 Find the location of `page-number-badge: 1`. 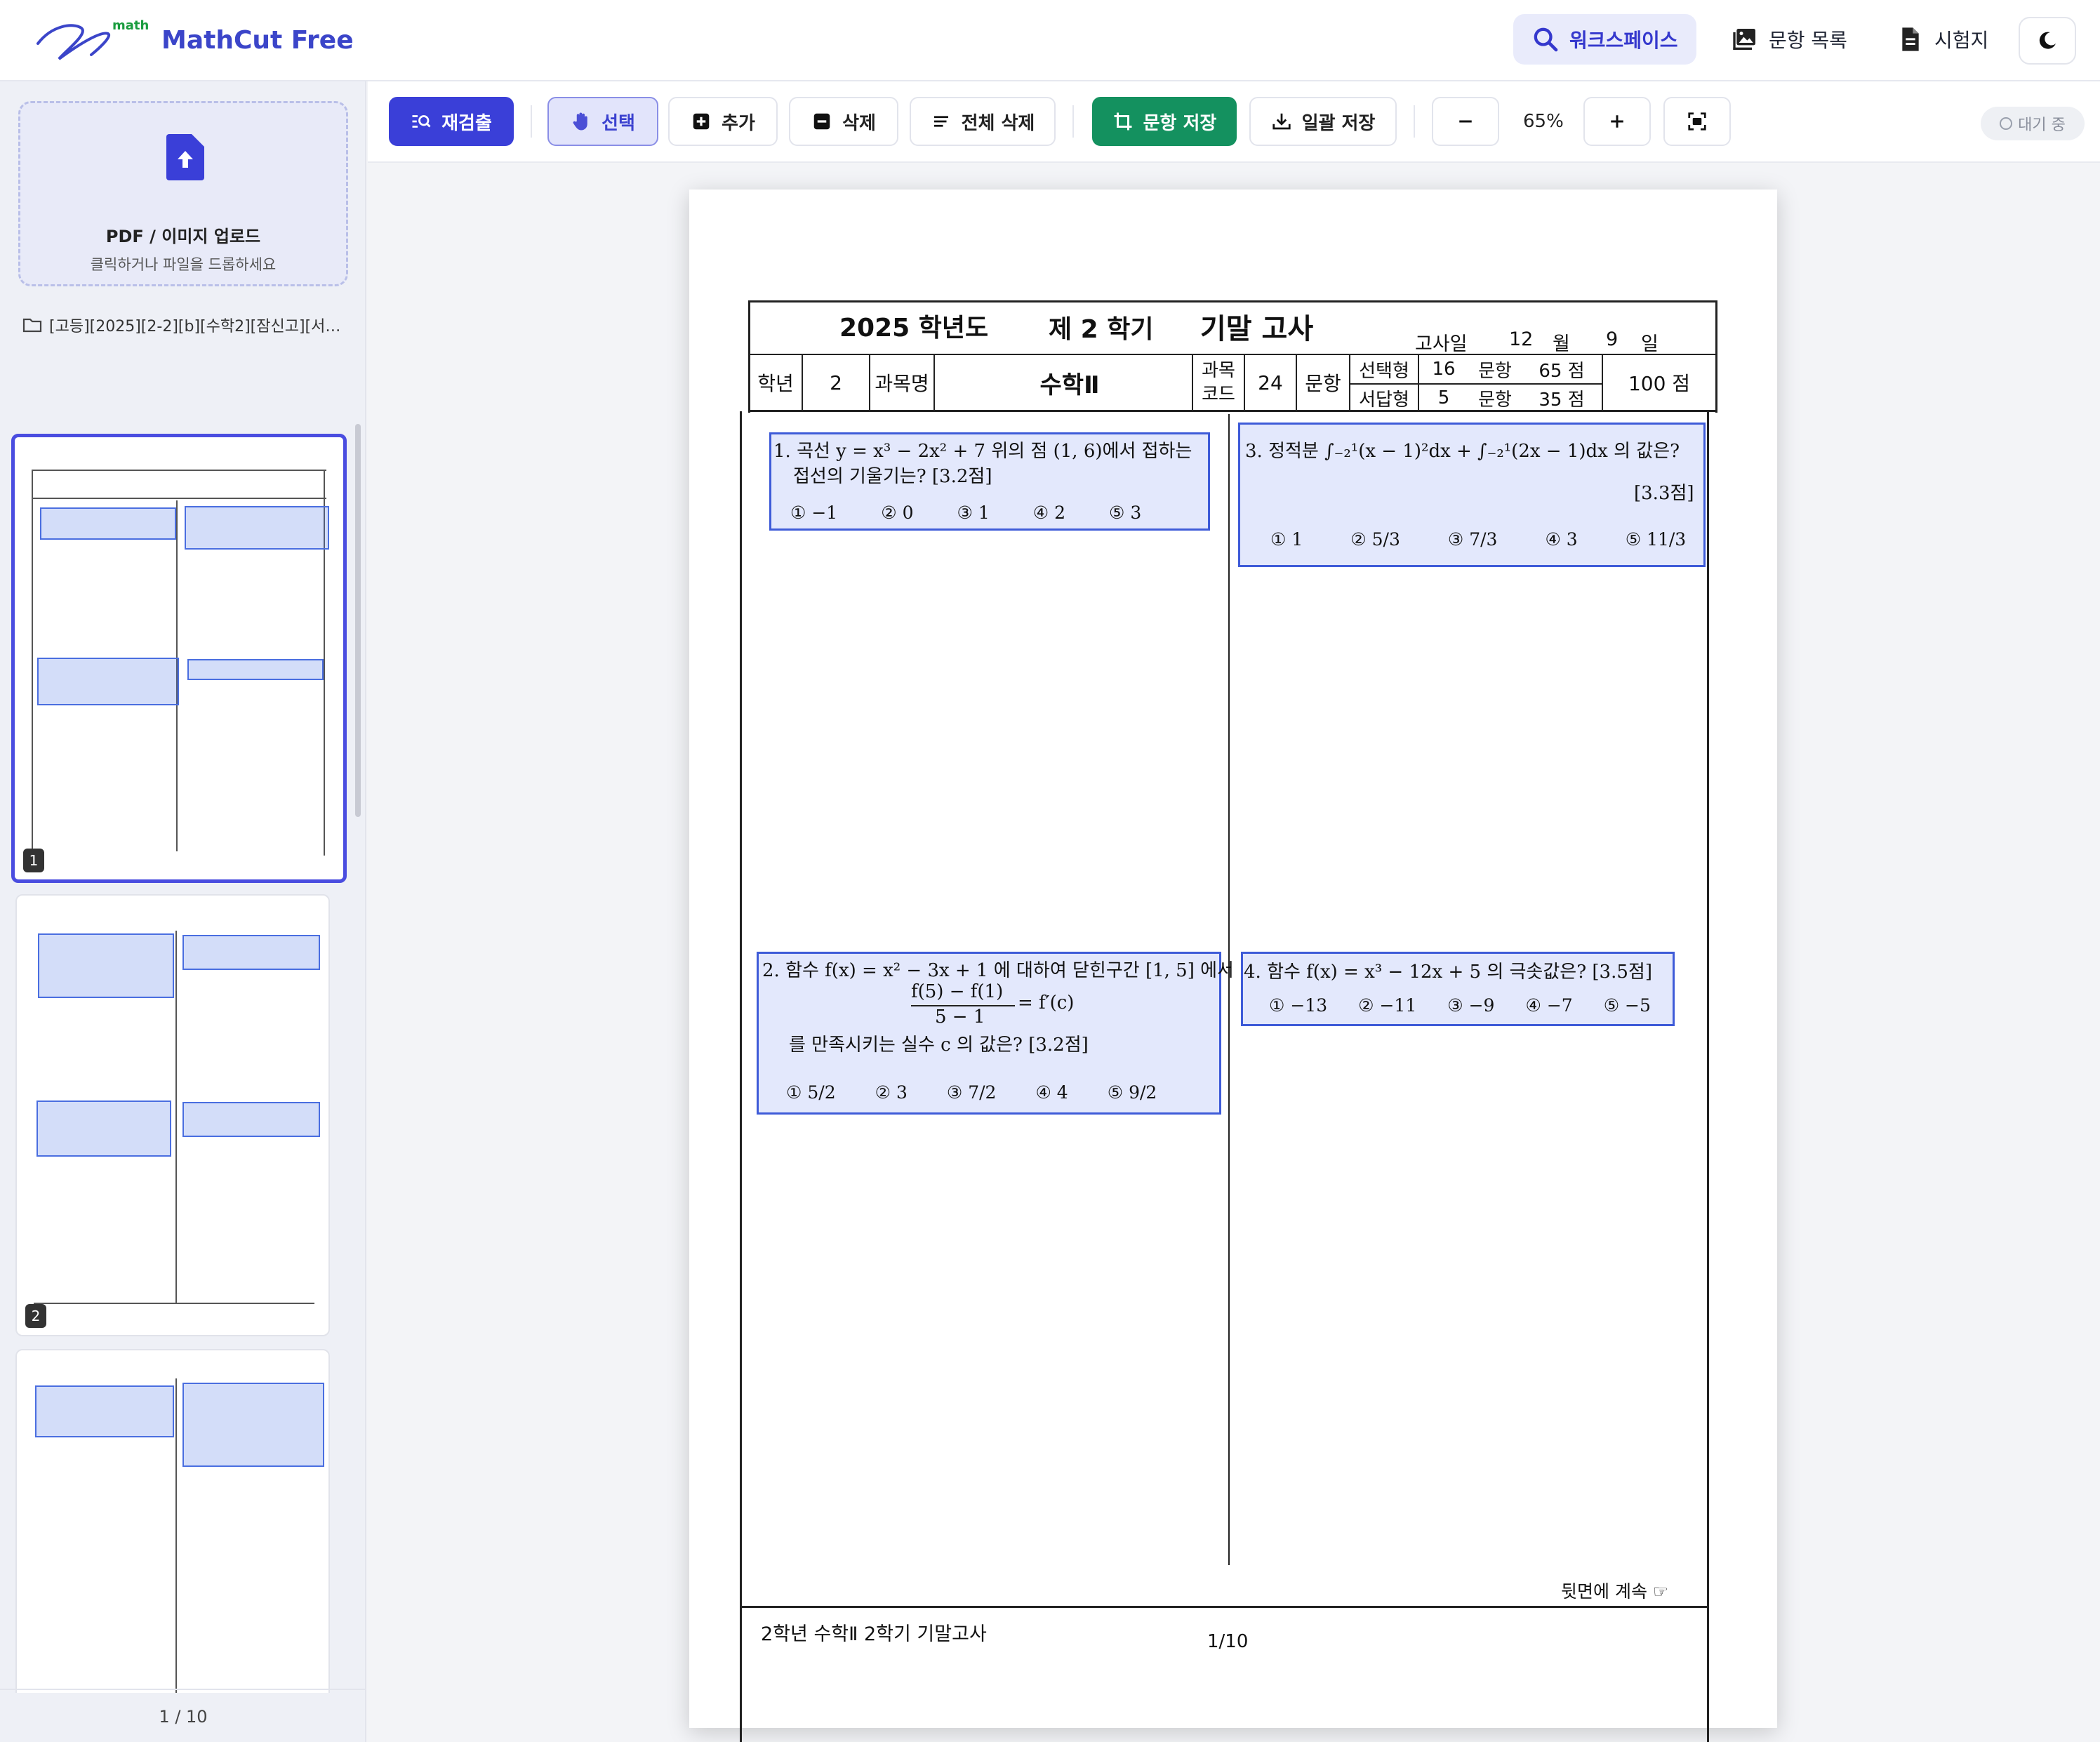

page-number-badge: 1 is located at coordinates (33, 860).